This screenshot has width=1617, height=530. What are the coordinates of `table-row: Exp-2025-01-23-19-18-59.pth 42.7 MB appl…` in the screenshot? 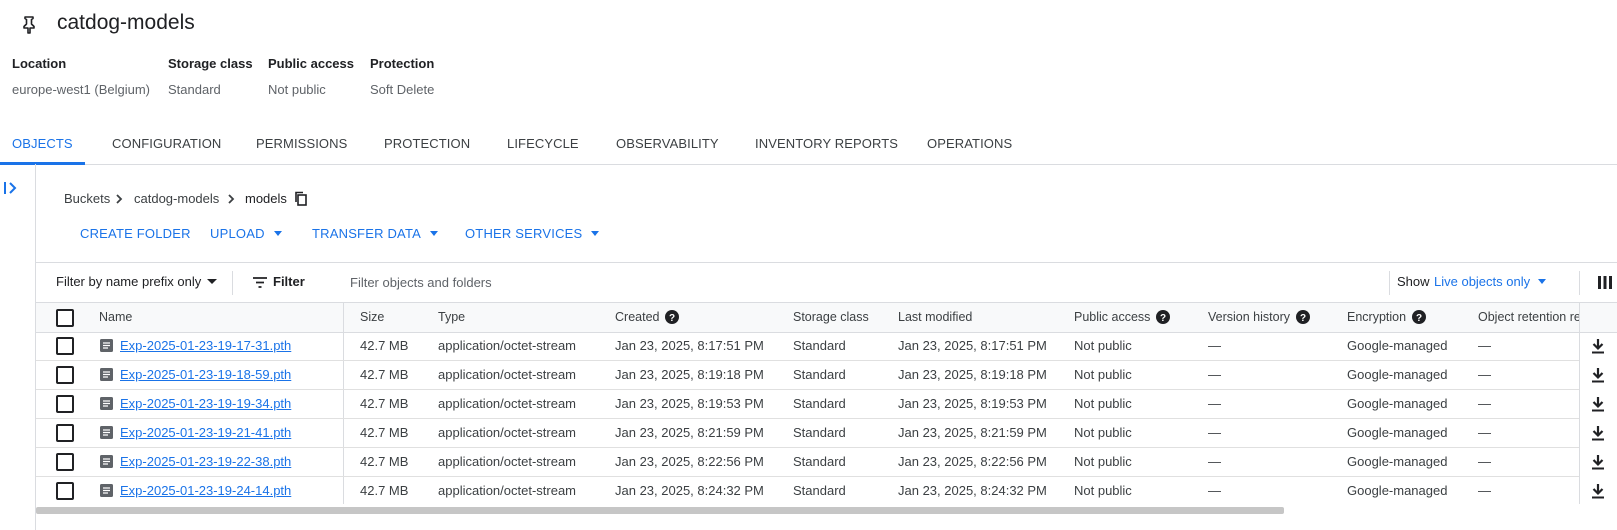 It's located at (826, 375).